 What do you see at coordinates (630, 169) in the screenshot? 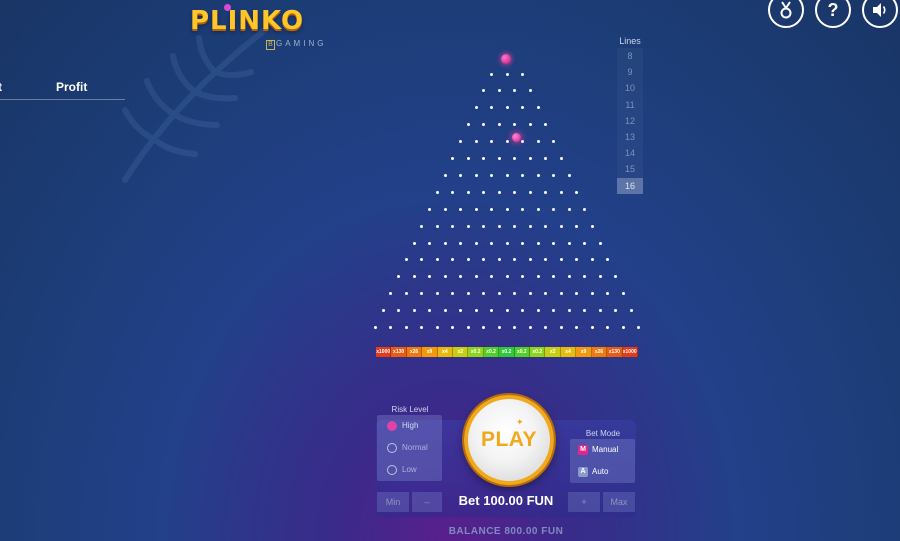
I see `lines-option-15: 15` at bounding box center [630, 169].